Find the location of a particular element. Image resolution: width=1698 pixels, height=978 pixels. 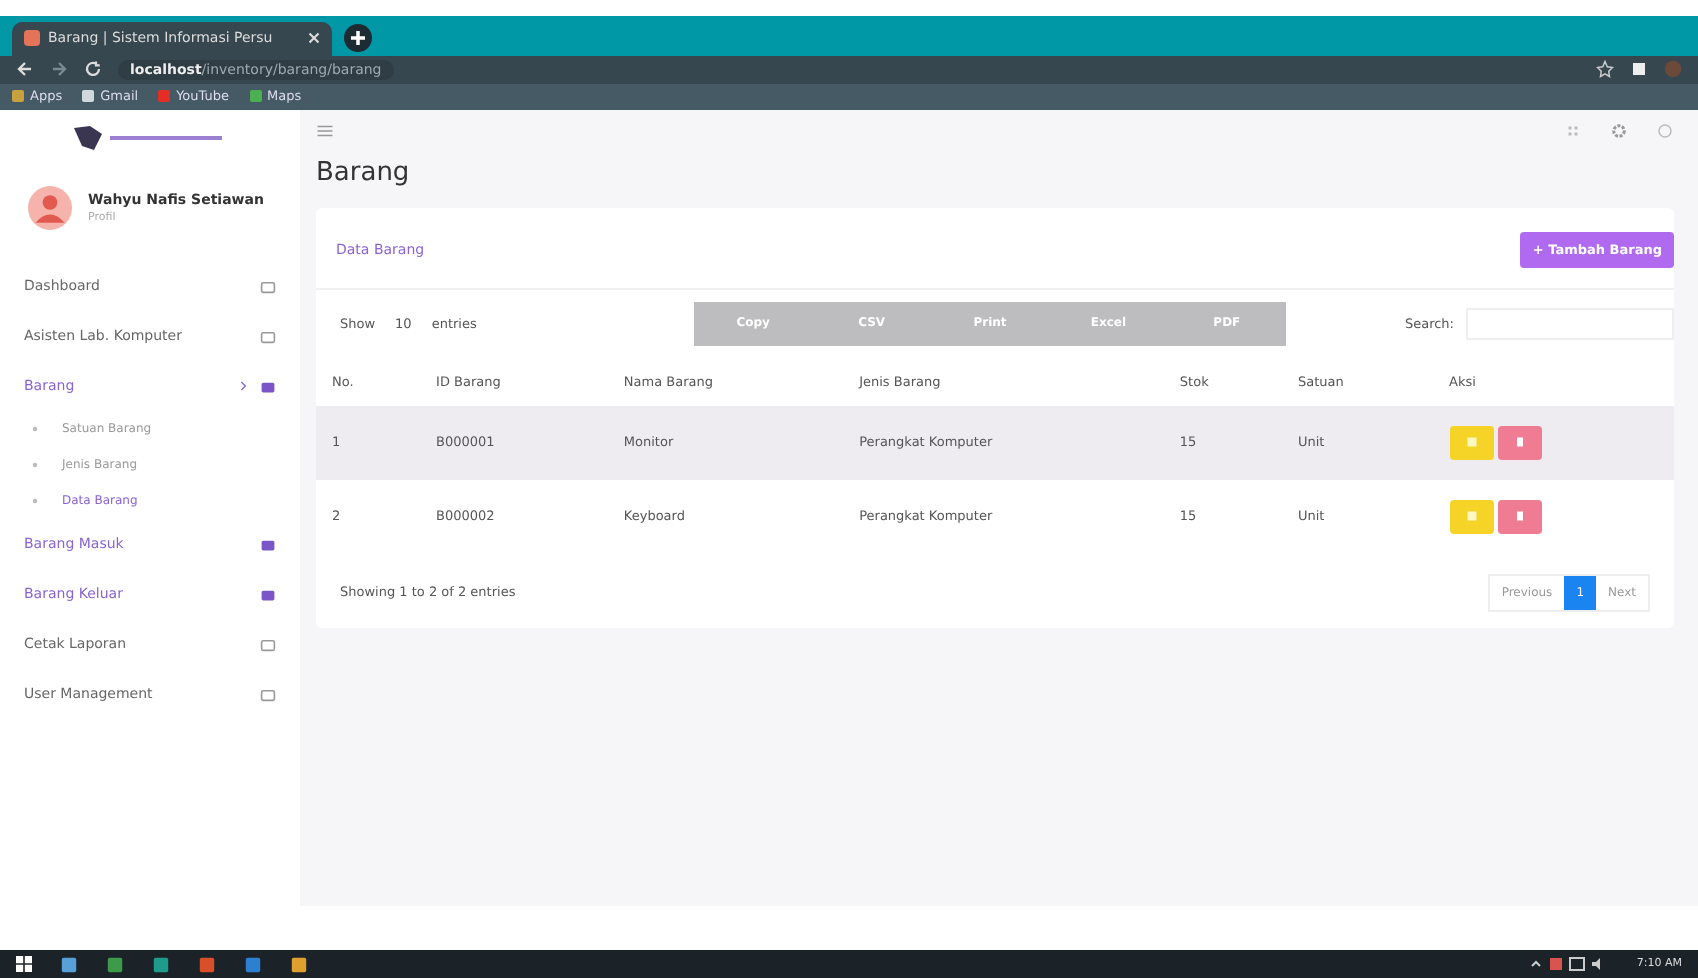

new-tab-icon is located at coordinates (358, 37).